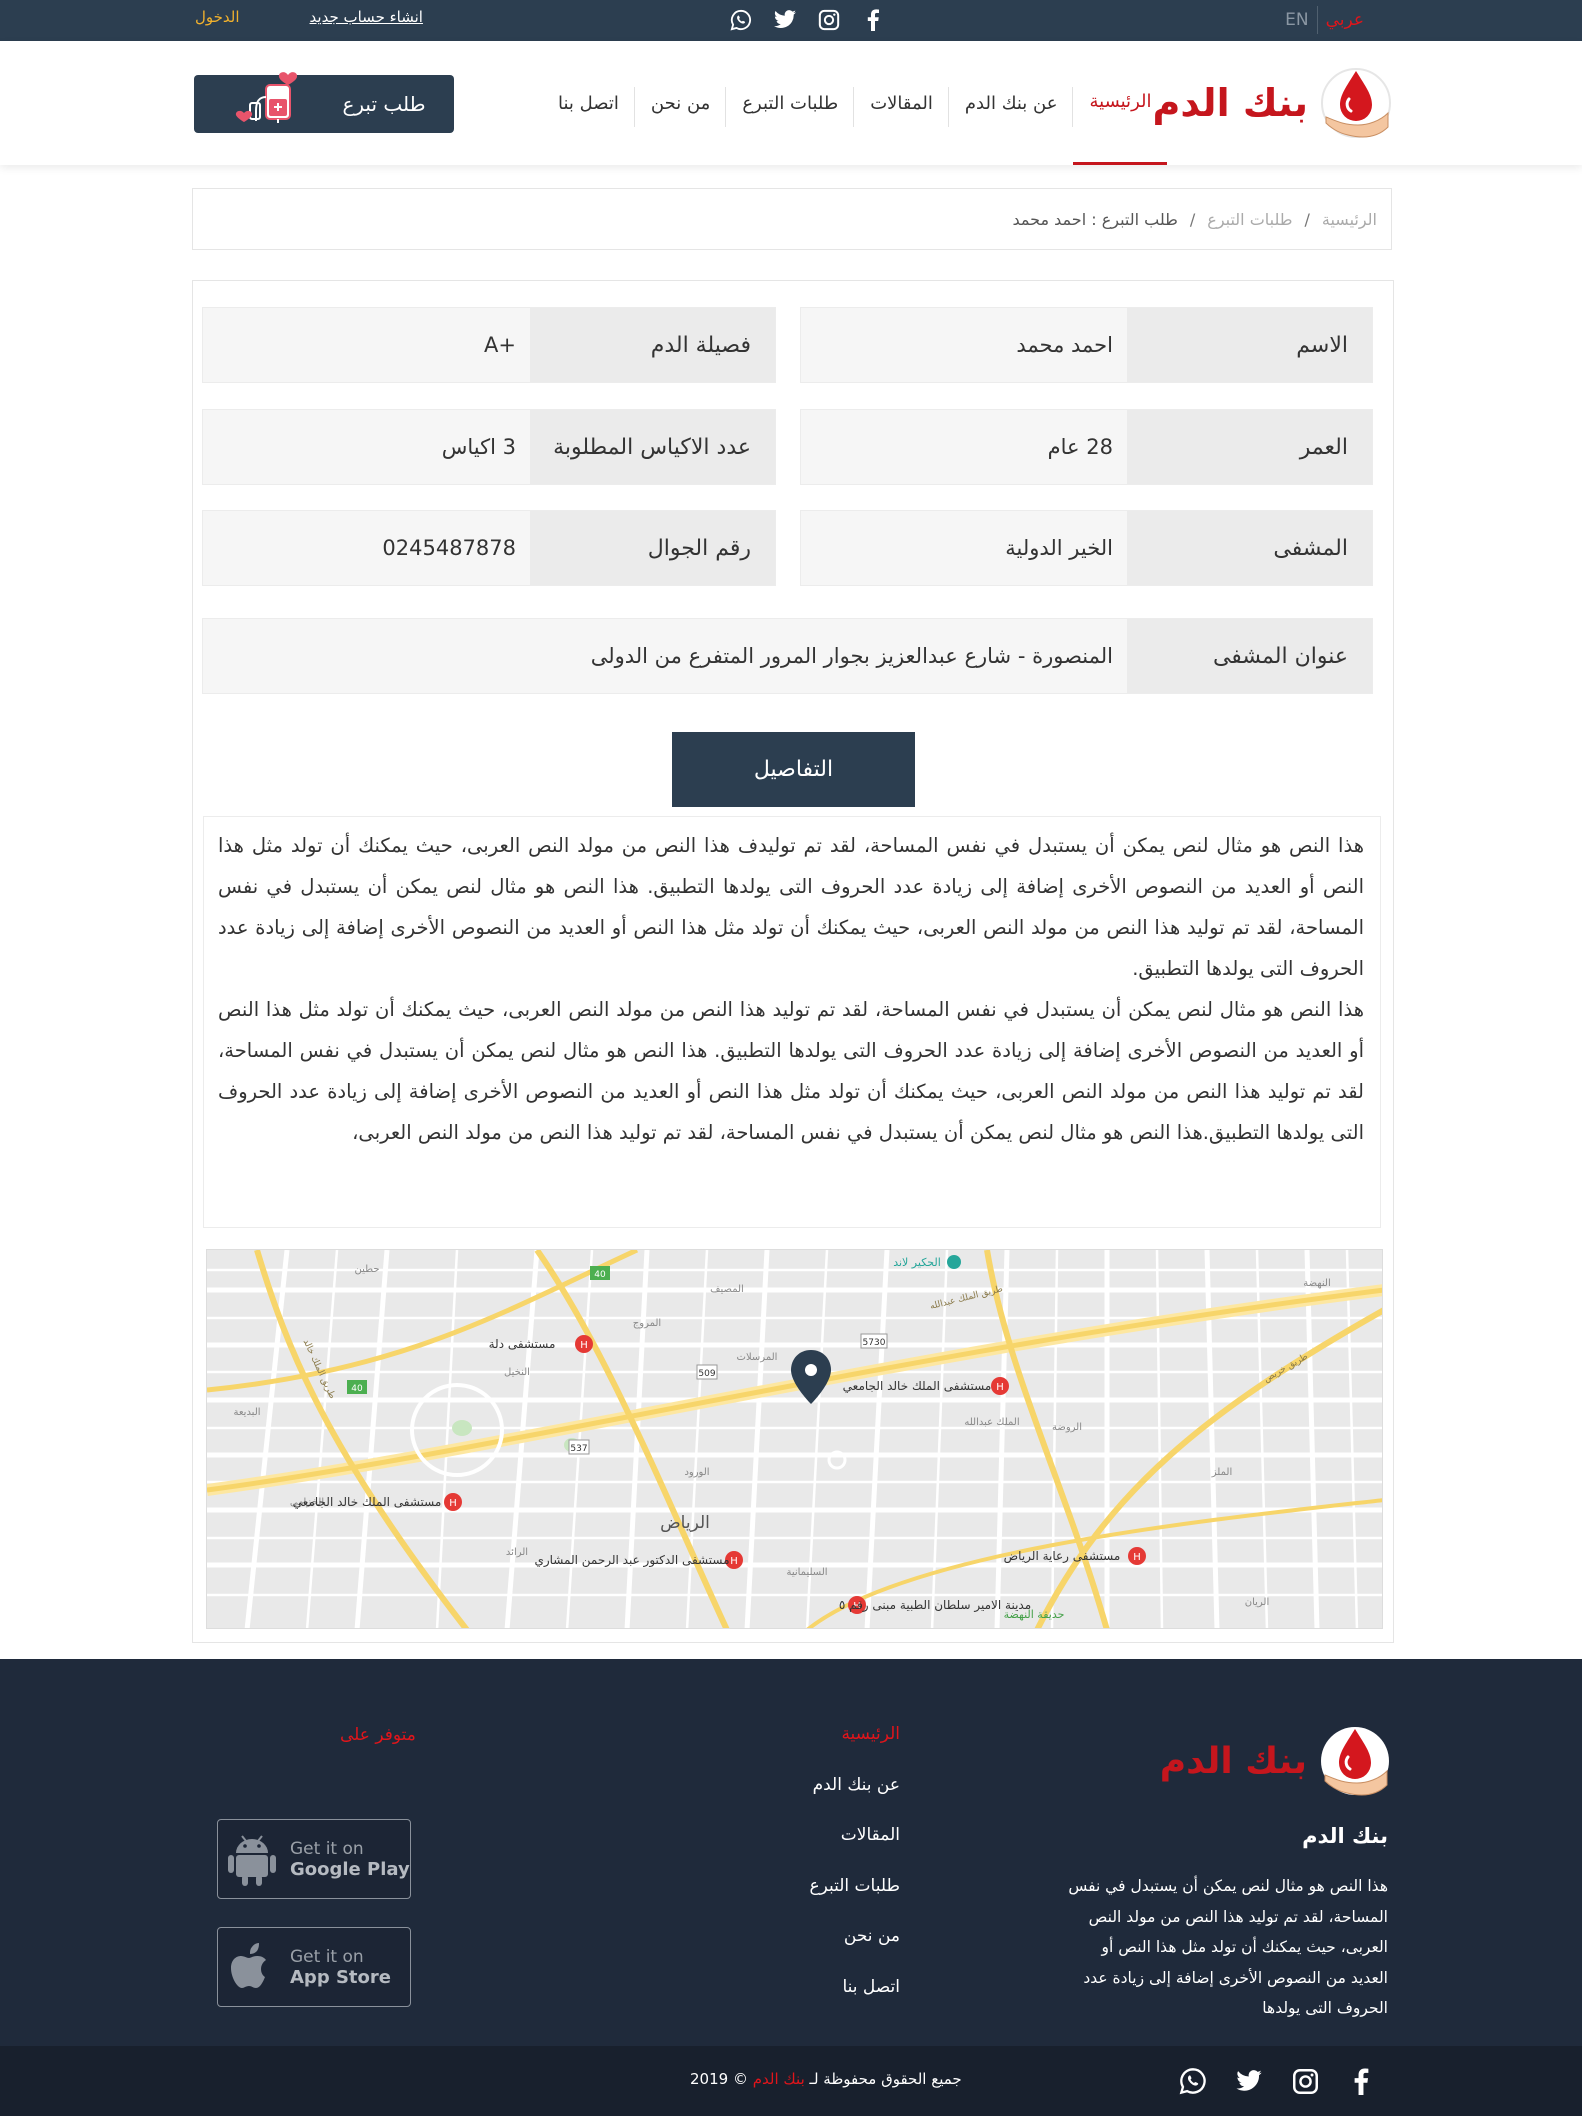 The width and height of the screenshot is (1582, 2116). Describe the element at coordinates (1257, 1602) in the screenshot. I see `district-label: الريان` at that location.